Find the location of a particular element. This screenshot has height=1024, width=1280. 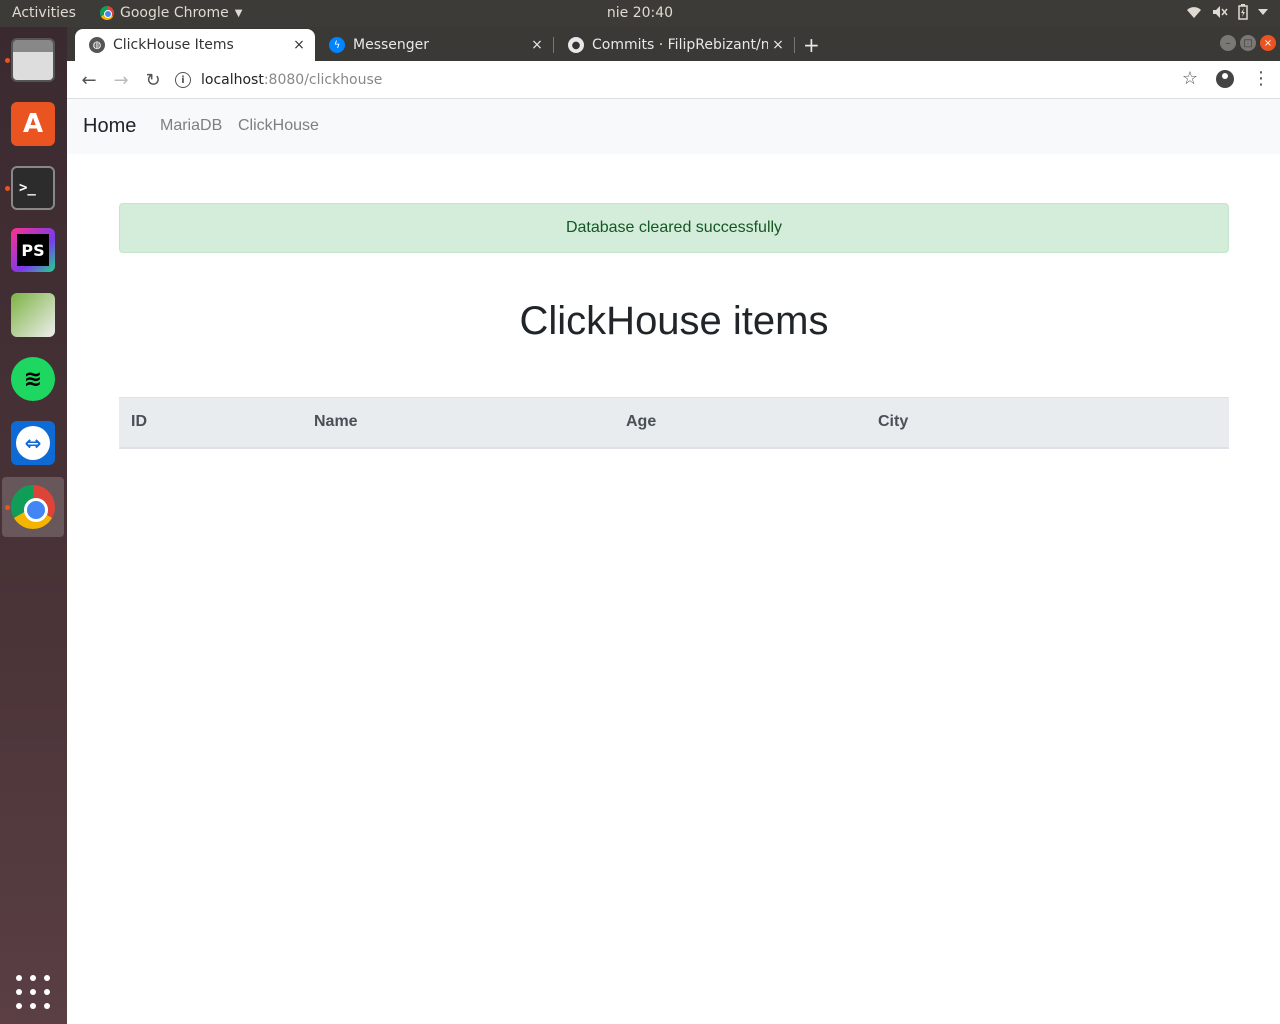

files-icon is located at coordinates (33, 60).